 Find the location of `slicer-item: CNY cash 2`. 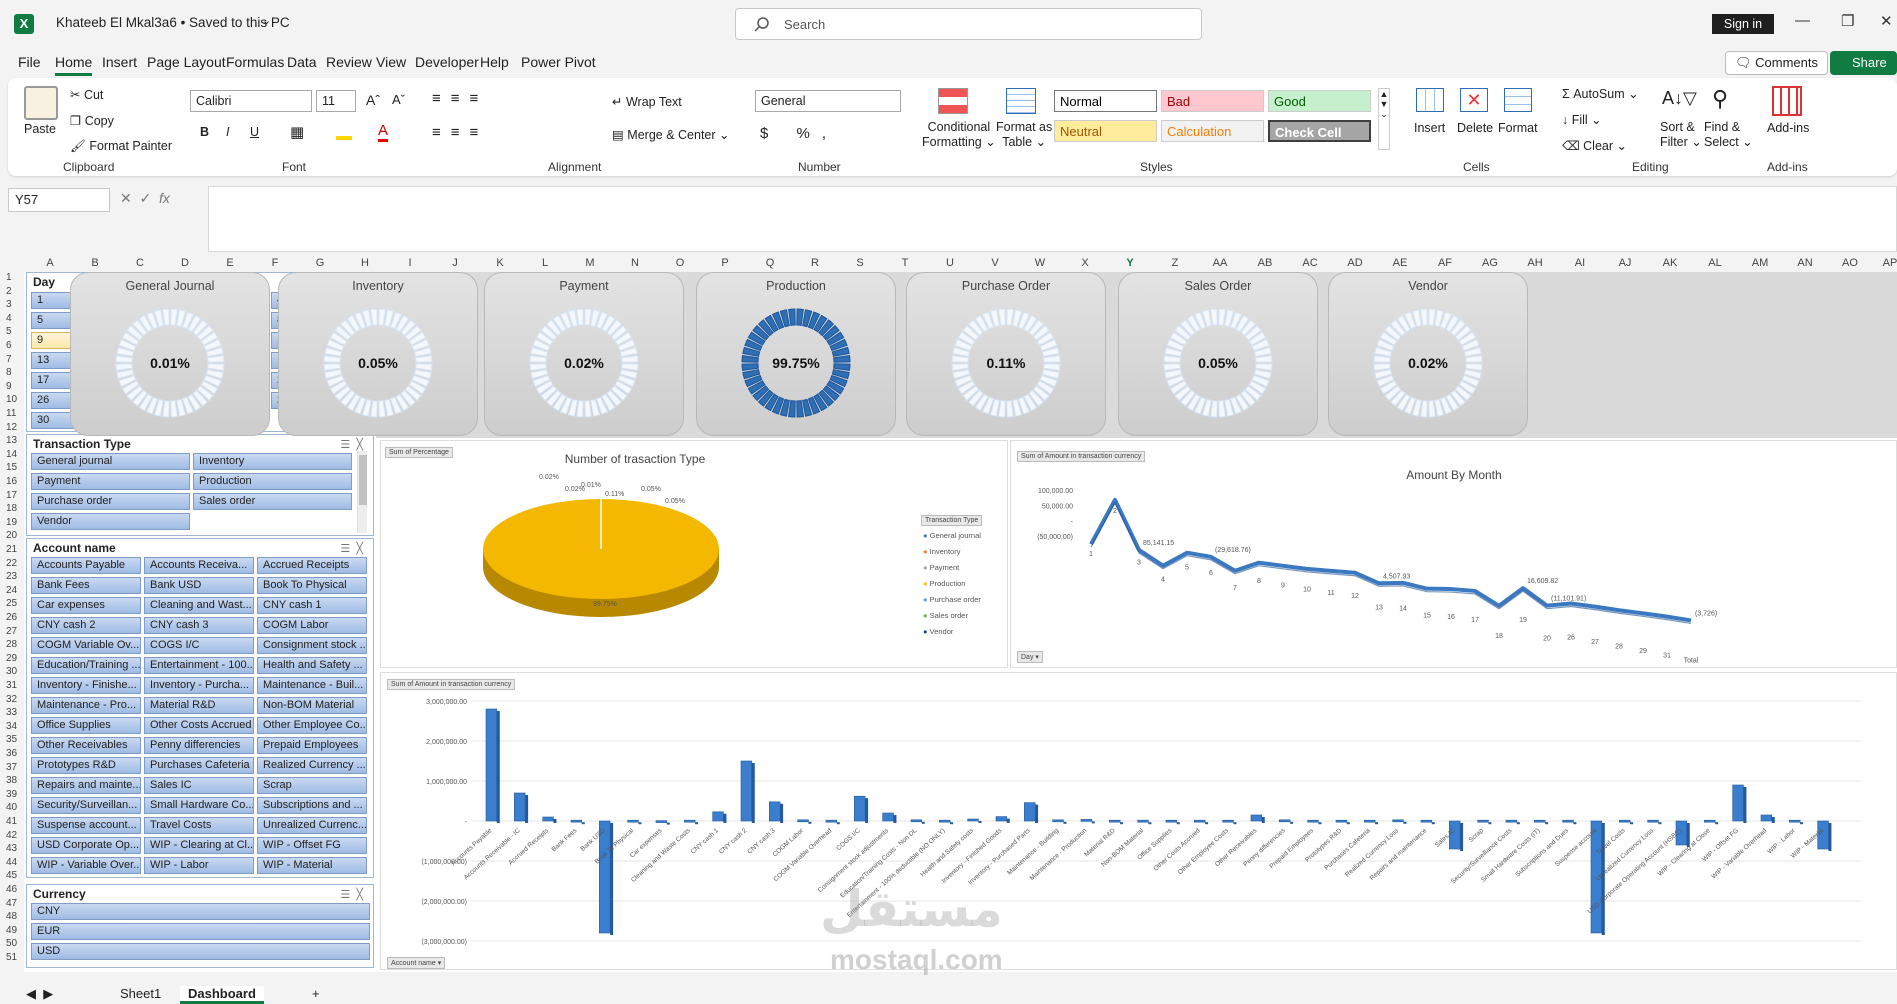

slicer-item: CNY cash 2 is located at coordinates (86, 625).